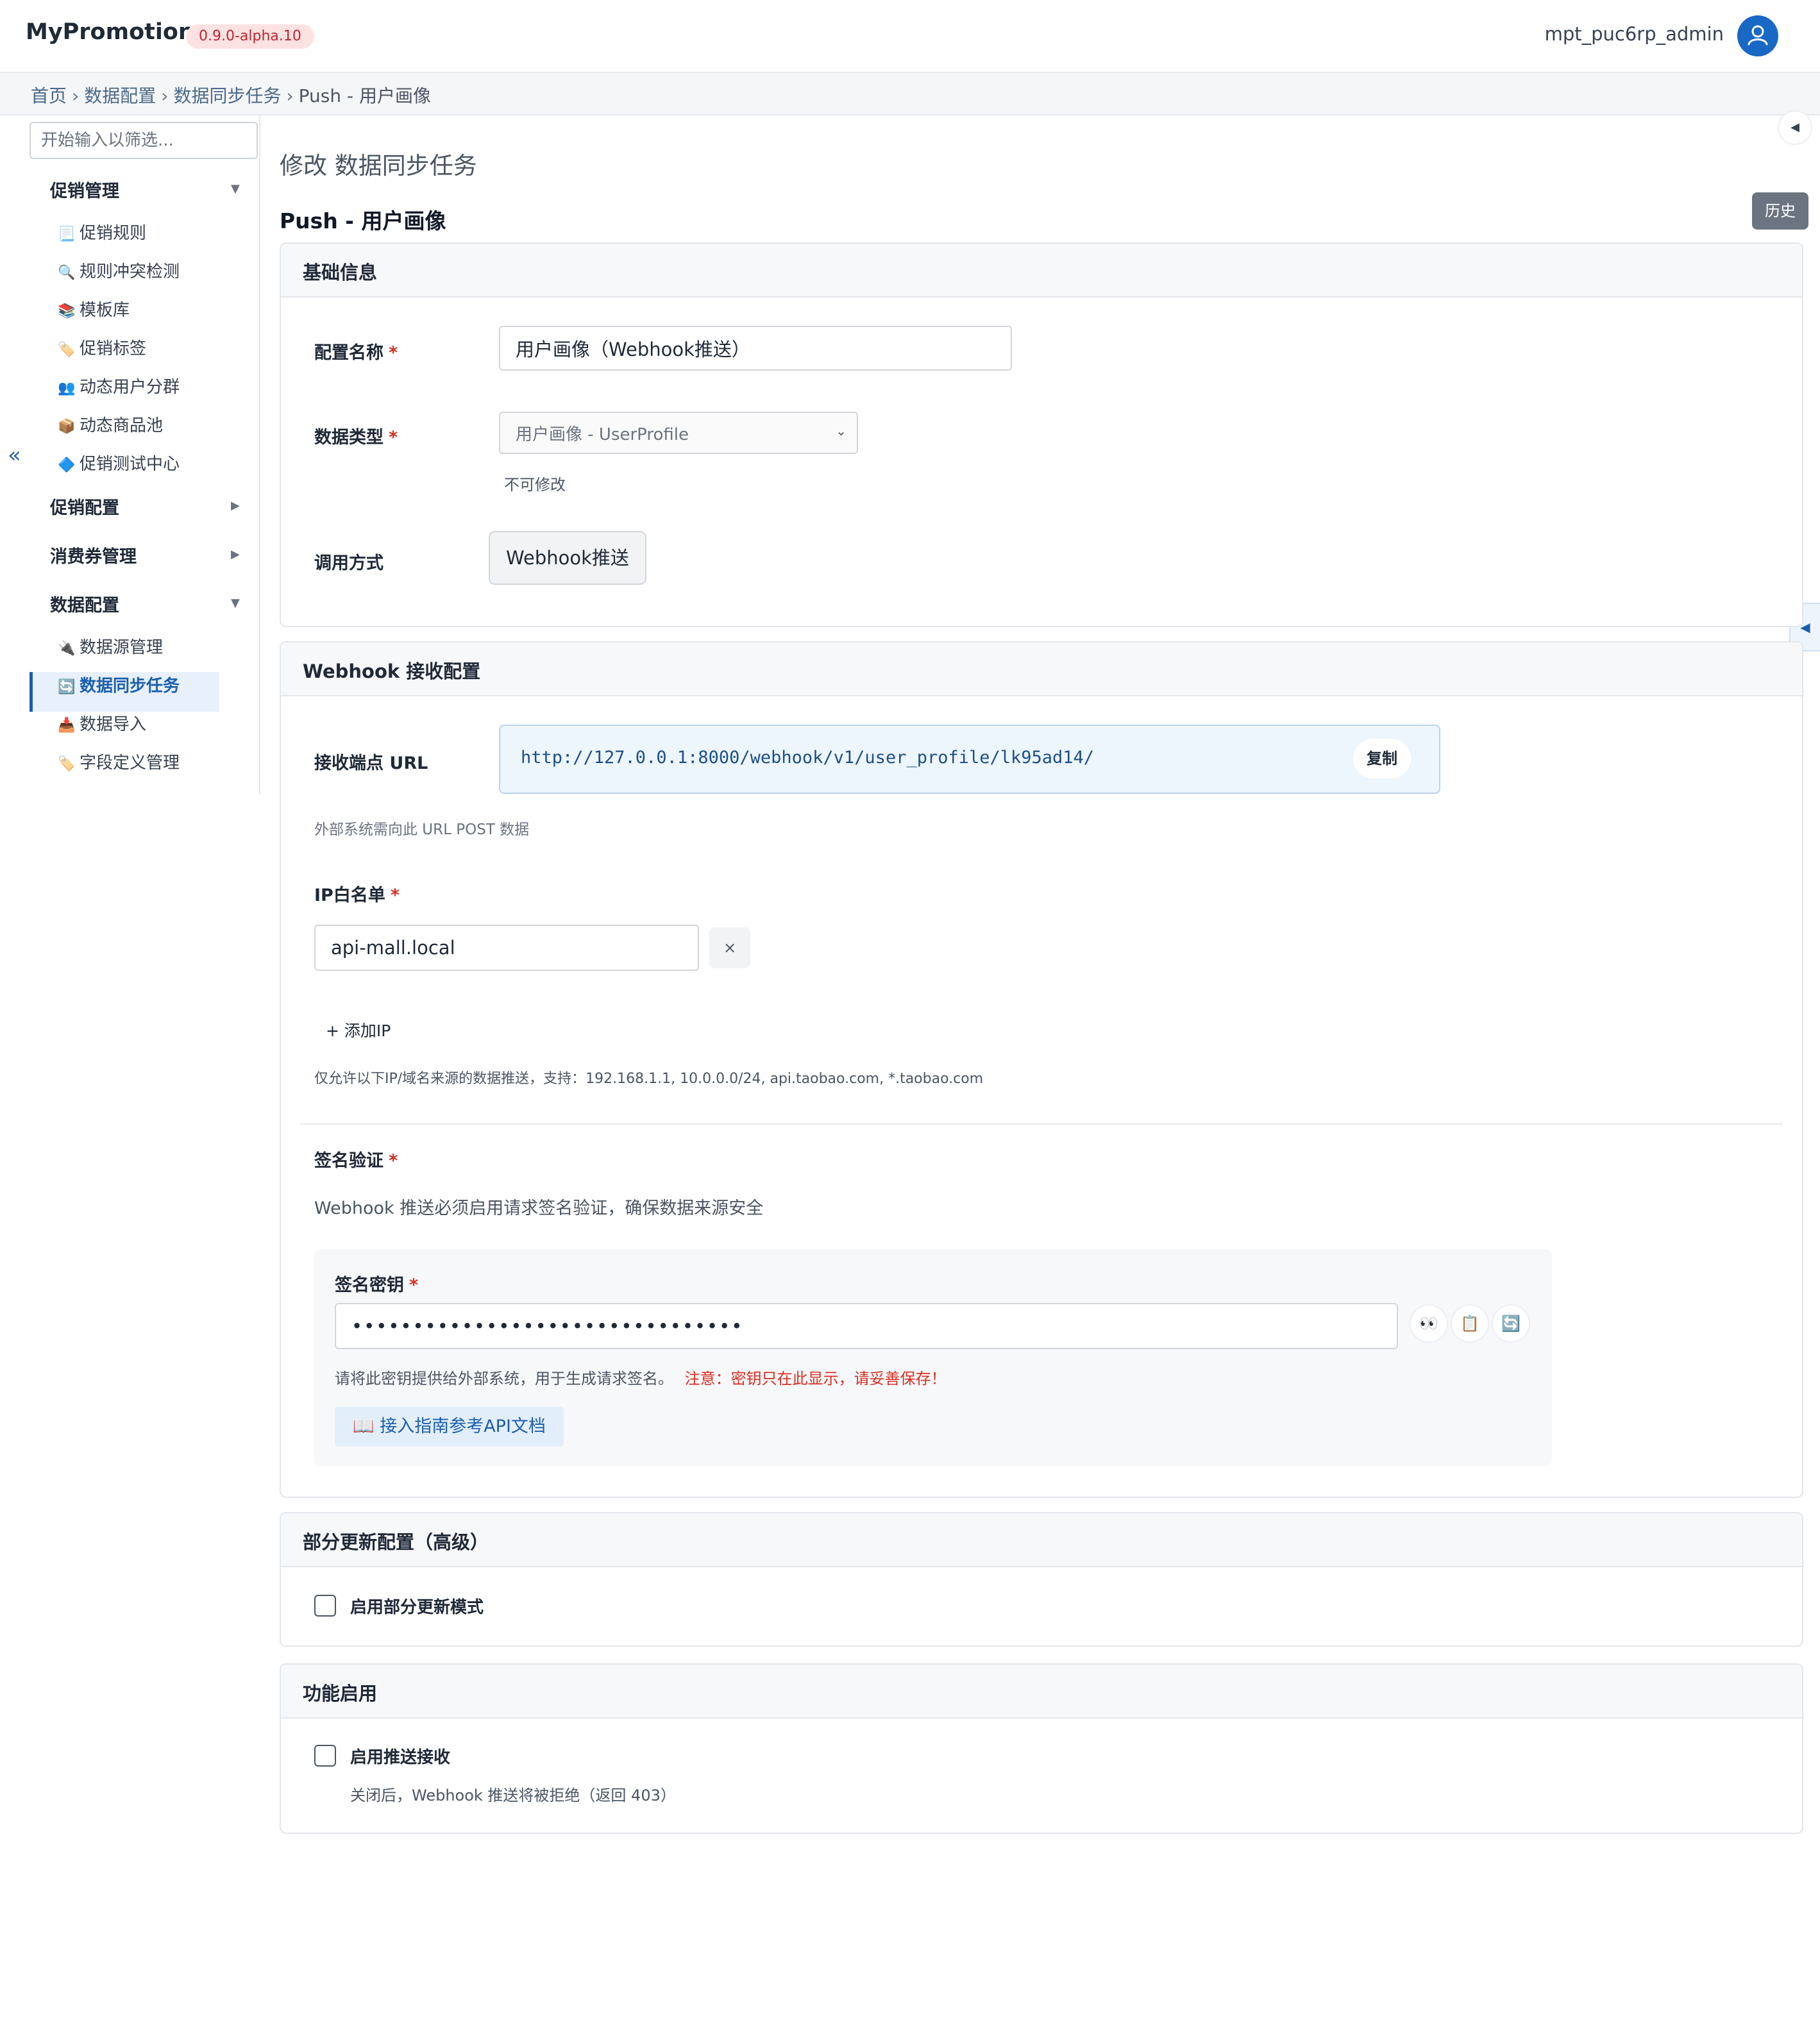 This screenshot has width=1820, height=2034. I want to click on partial-update-label: 启用部分更新模式, so click(417, 1606).